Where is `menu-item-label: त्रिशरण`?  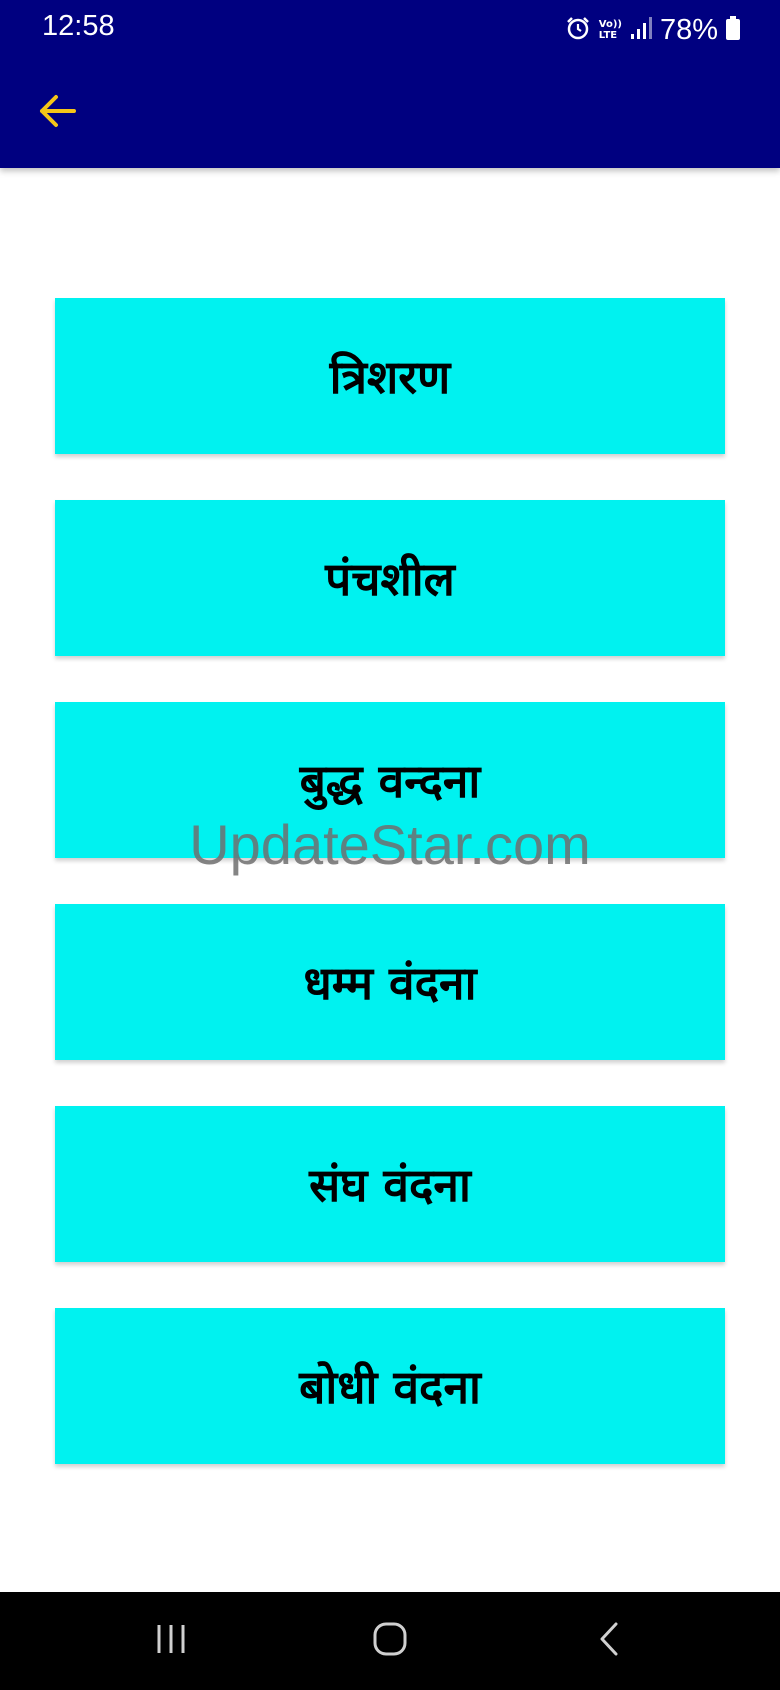
menu-item-label: त्रिशरण is located at coordinates (390, 377).